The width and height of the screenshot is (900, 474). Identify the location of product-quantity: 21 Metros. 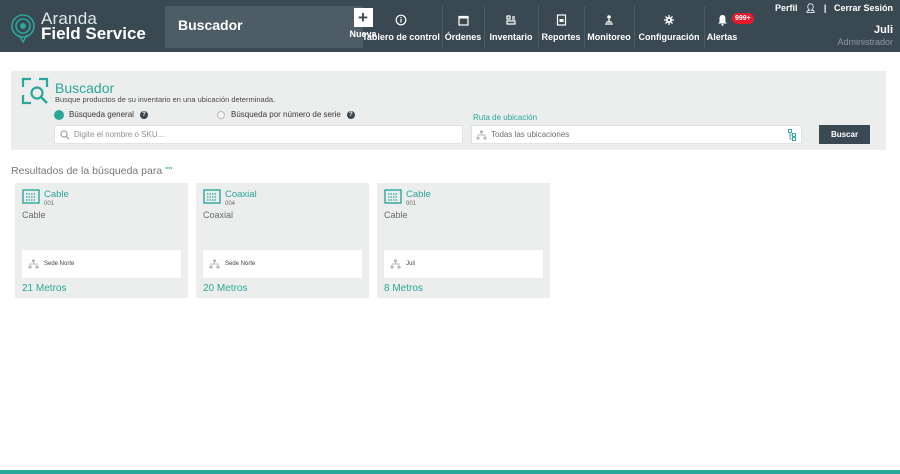
(44, 288).